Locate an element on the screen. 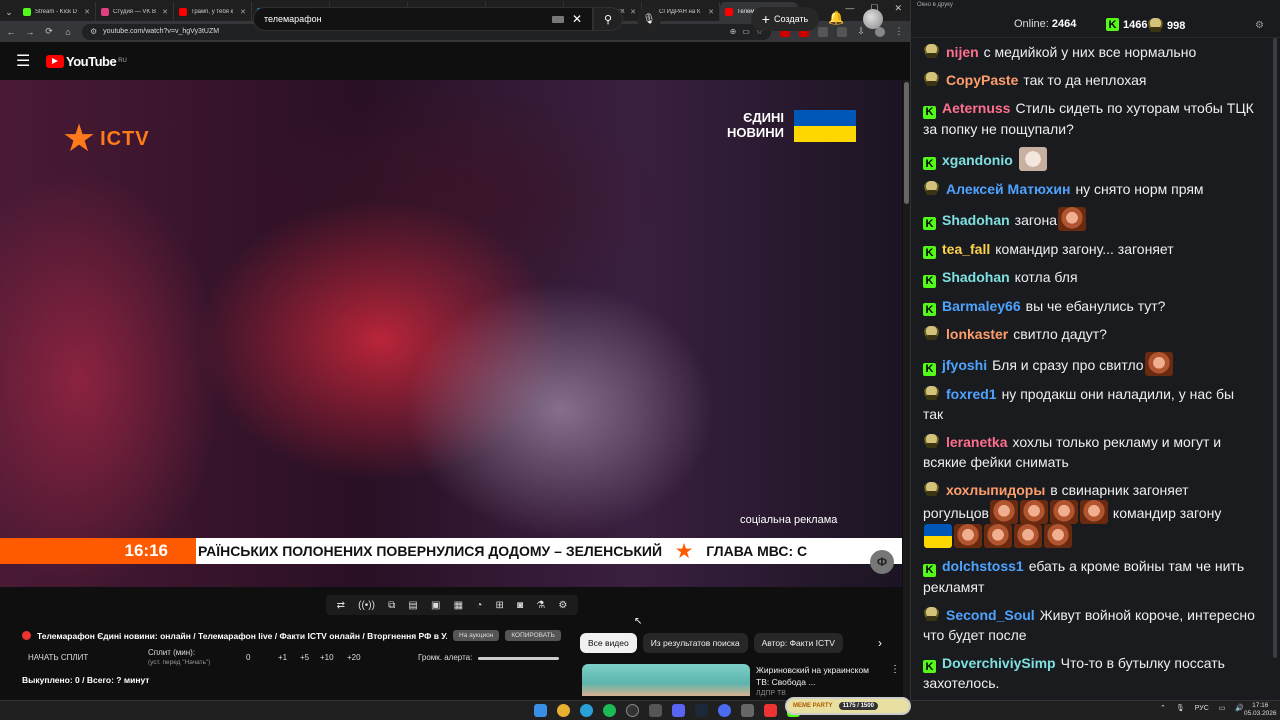 Image resolution: width=1280 pixels, height=720 pixels. chat-settings-icon: ⚙ is located at coordinates (1259, 25).